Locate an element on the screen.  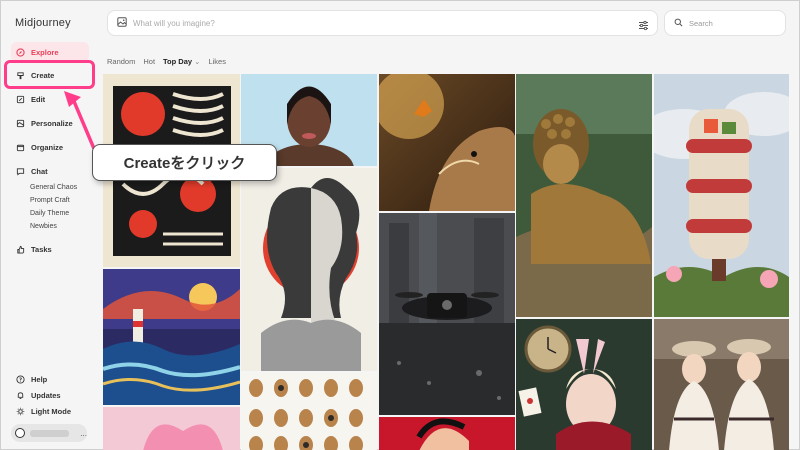
chevron-down-icon: ⌄ is located at coordinates (197, 61).